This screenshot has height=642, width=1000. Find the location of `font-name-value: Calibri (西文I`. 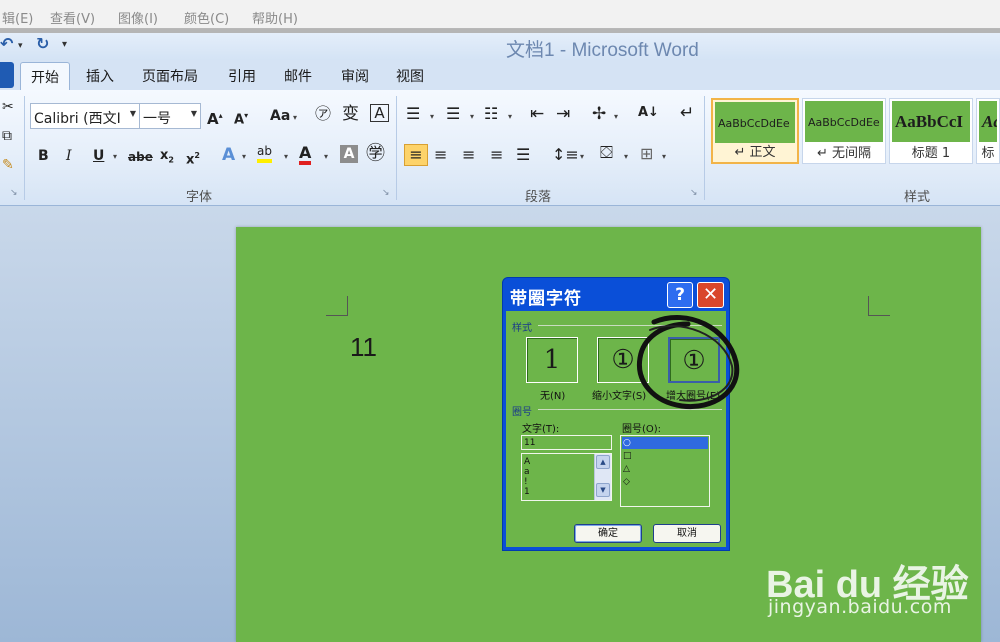

font-name-value: Calibri (西文I is located at coordinates (77, 119).